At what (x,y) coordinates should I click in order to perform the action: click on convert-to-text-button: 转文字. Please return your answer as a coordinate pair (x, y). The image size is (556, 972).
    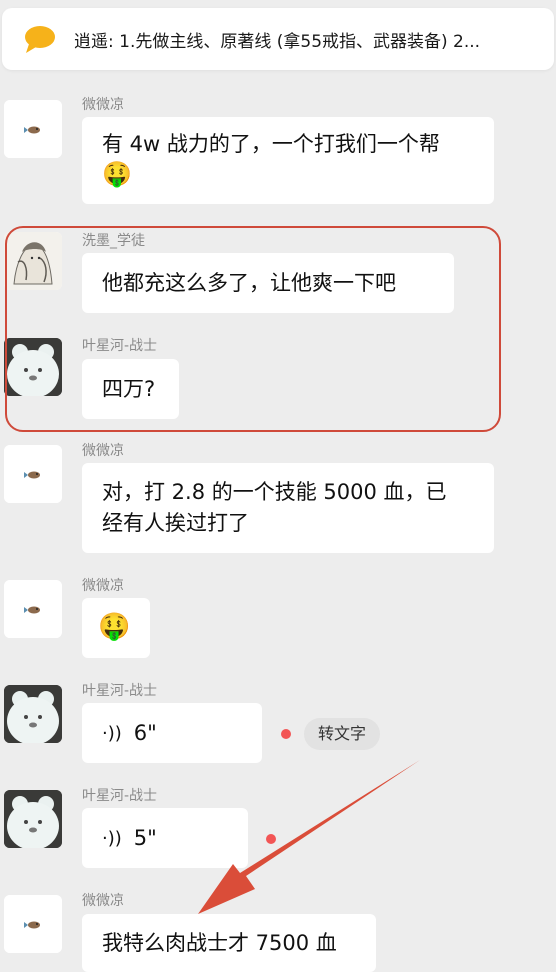
    Looking at the image, I should click on (342, 734).